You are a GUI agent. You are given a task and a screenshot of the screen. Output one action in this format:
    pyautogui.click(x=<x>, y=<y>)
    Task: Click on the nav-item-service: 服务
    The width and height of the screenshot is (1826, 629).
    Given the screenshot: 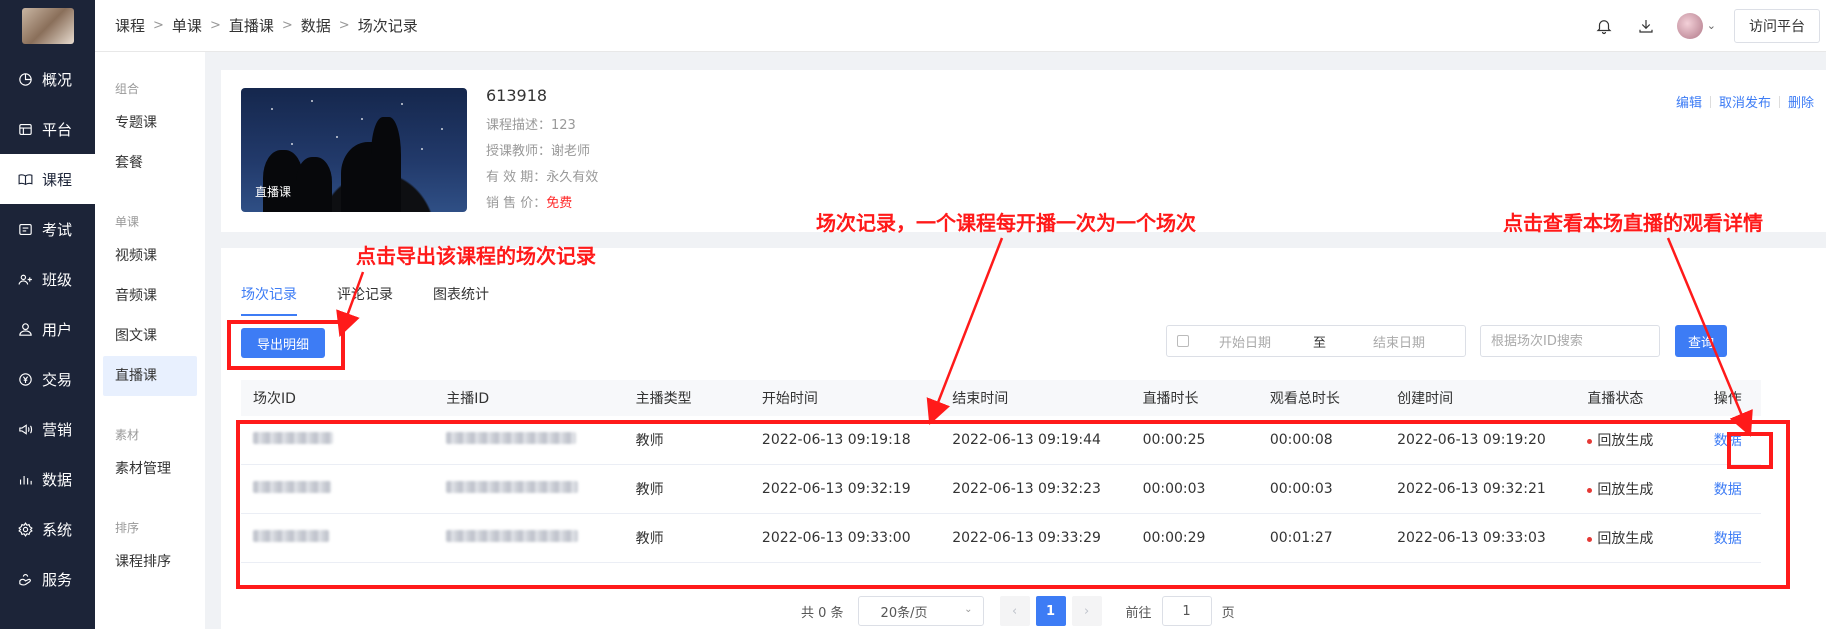 What is the action you would take?
    pyautogui.click(x=47, y=579)
    